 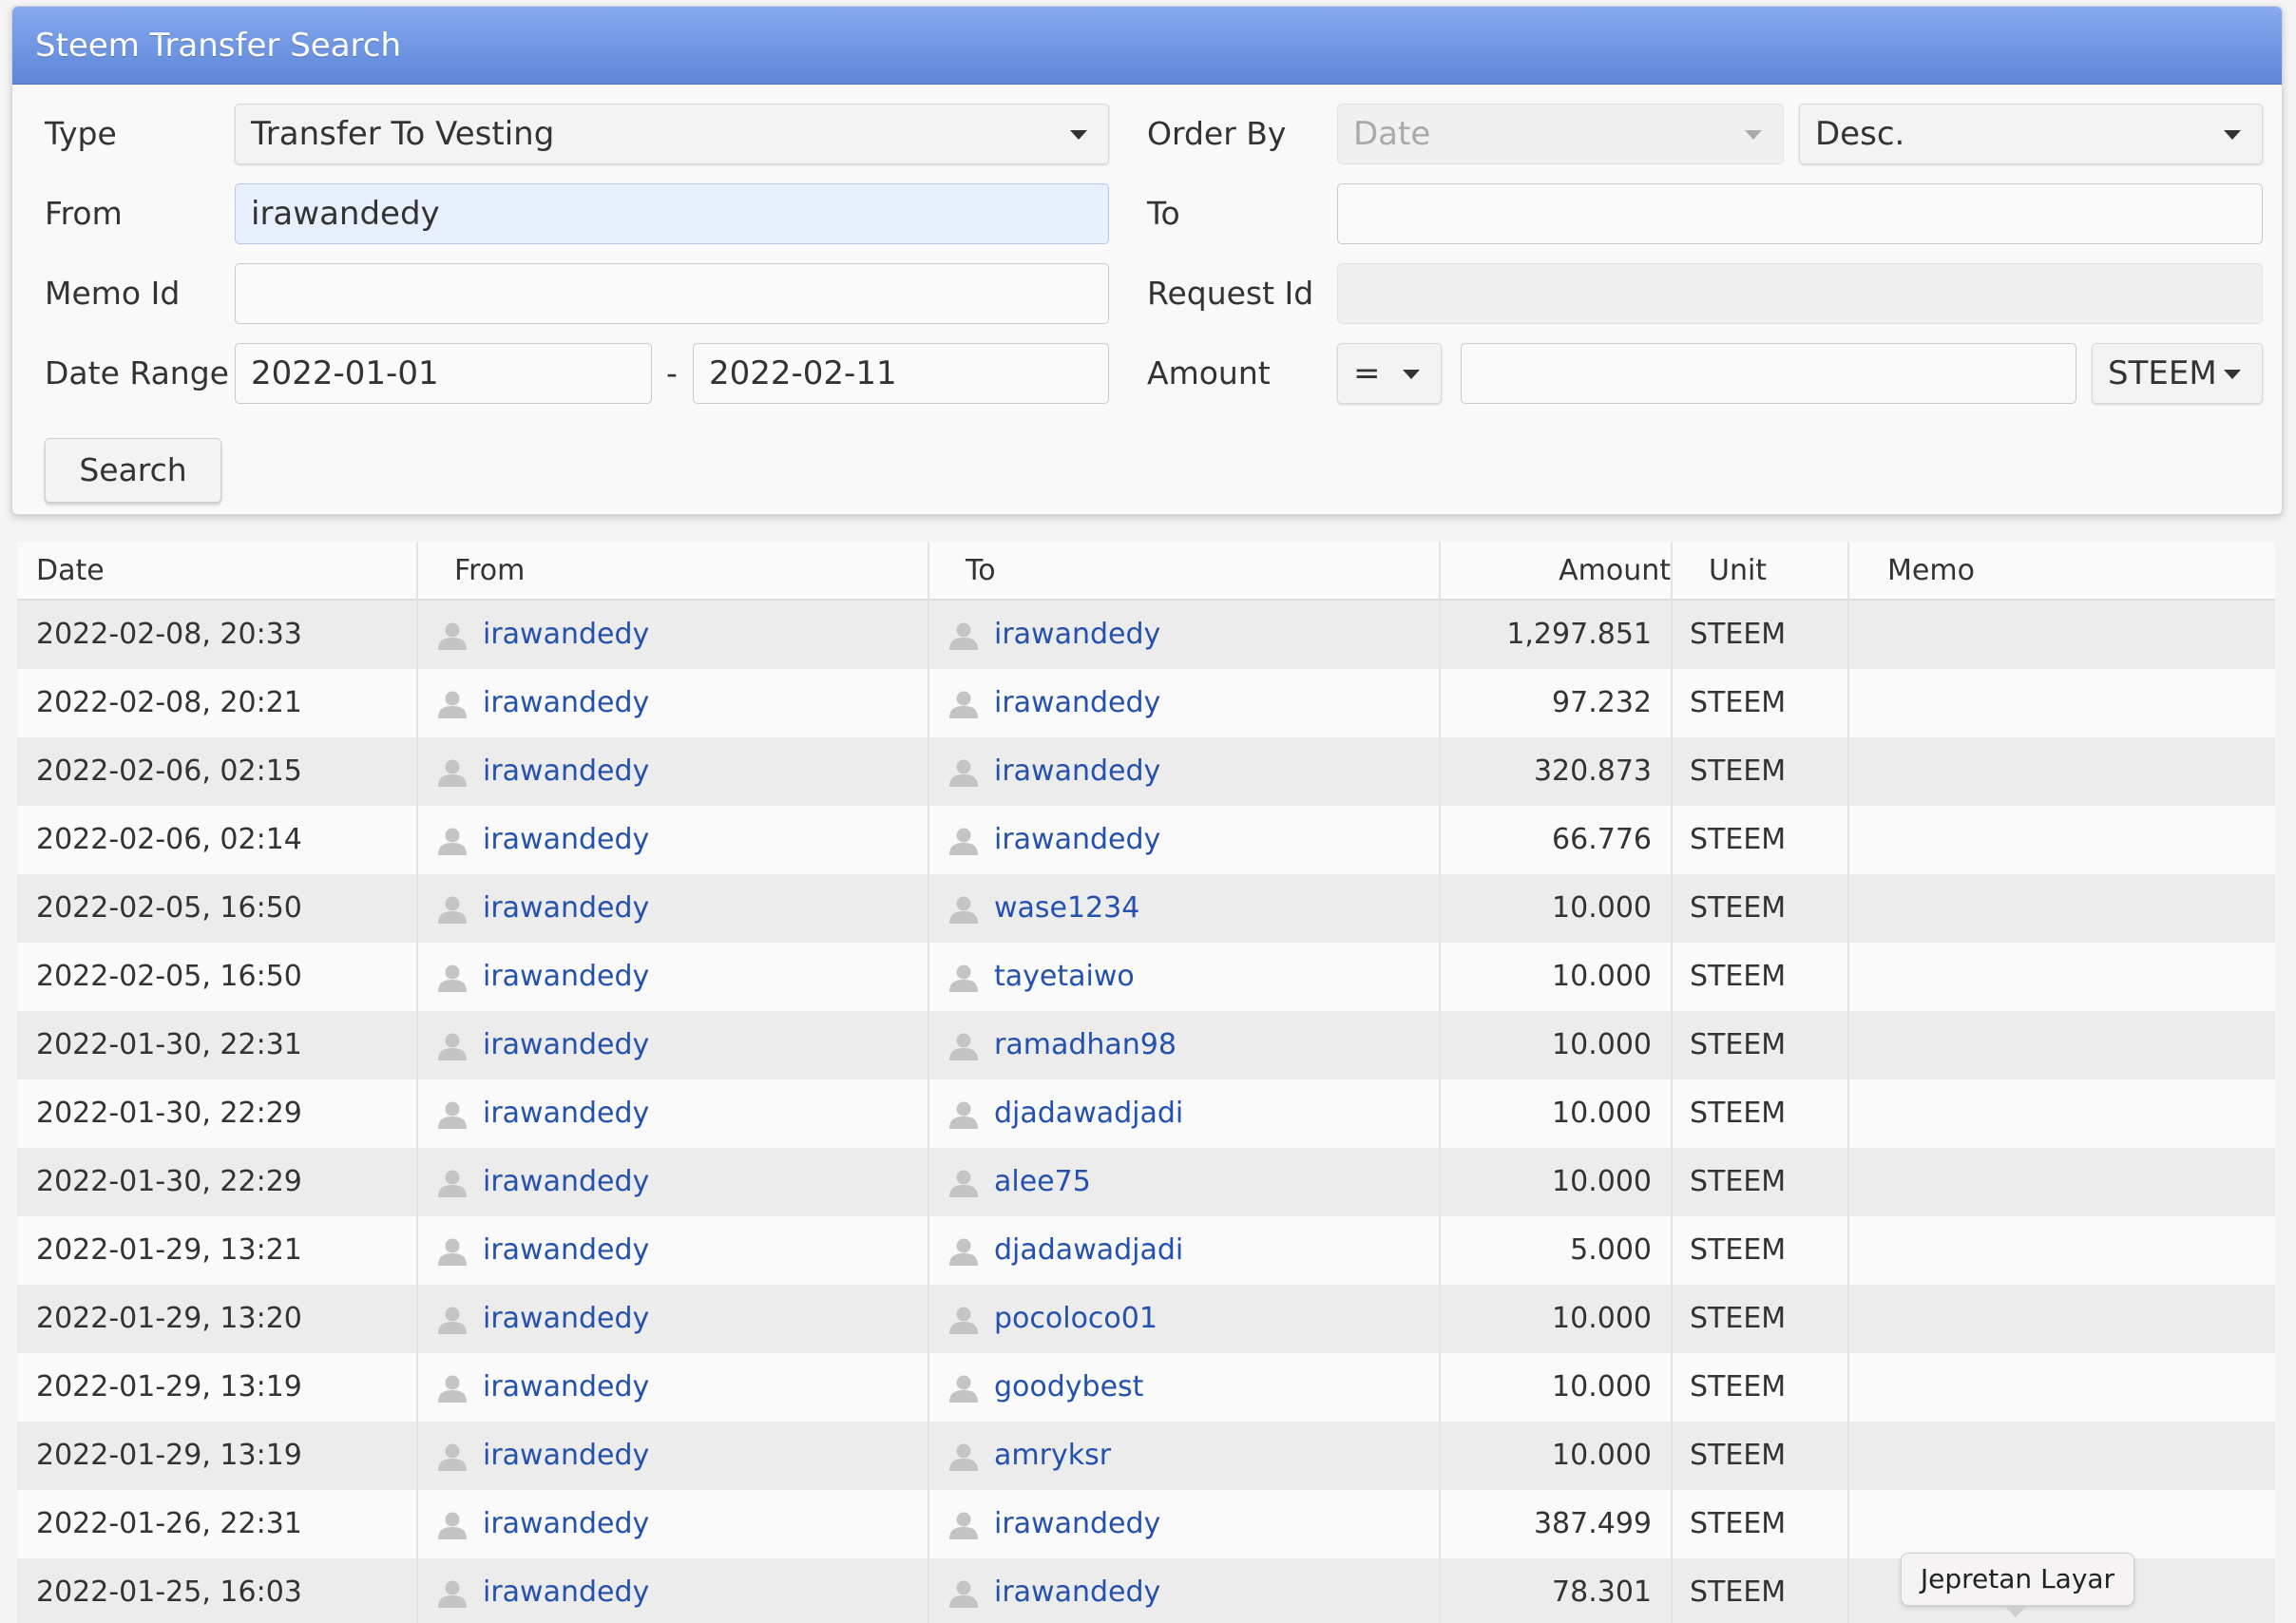 I want to click on order-direction-value: Desc., so click(x=1860, y=134).